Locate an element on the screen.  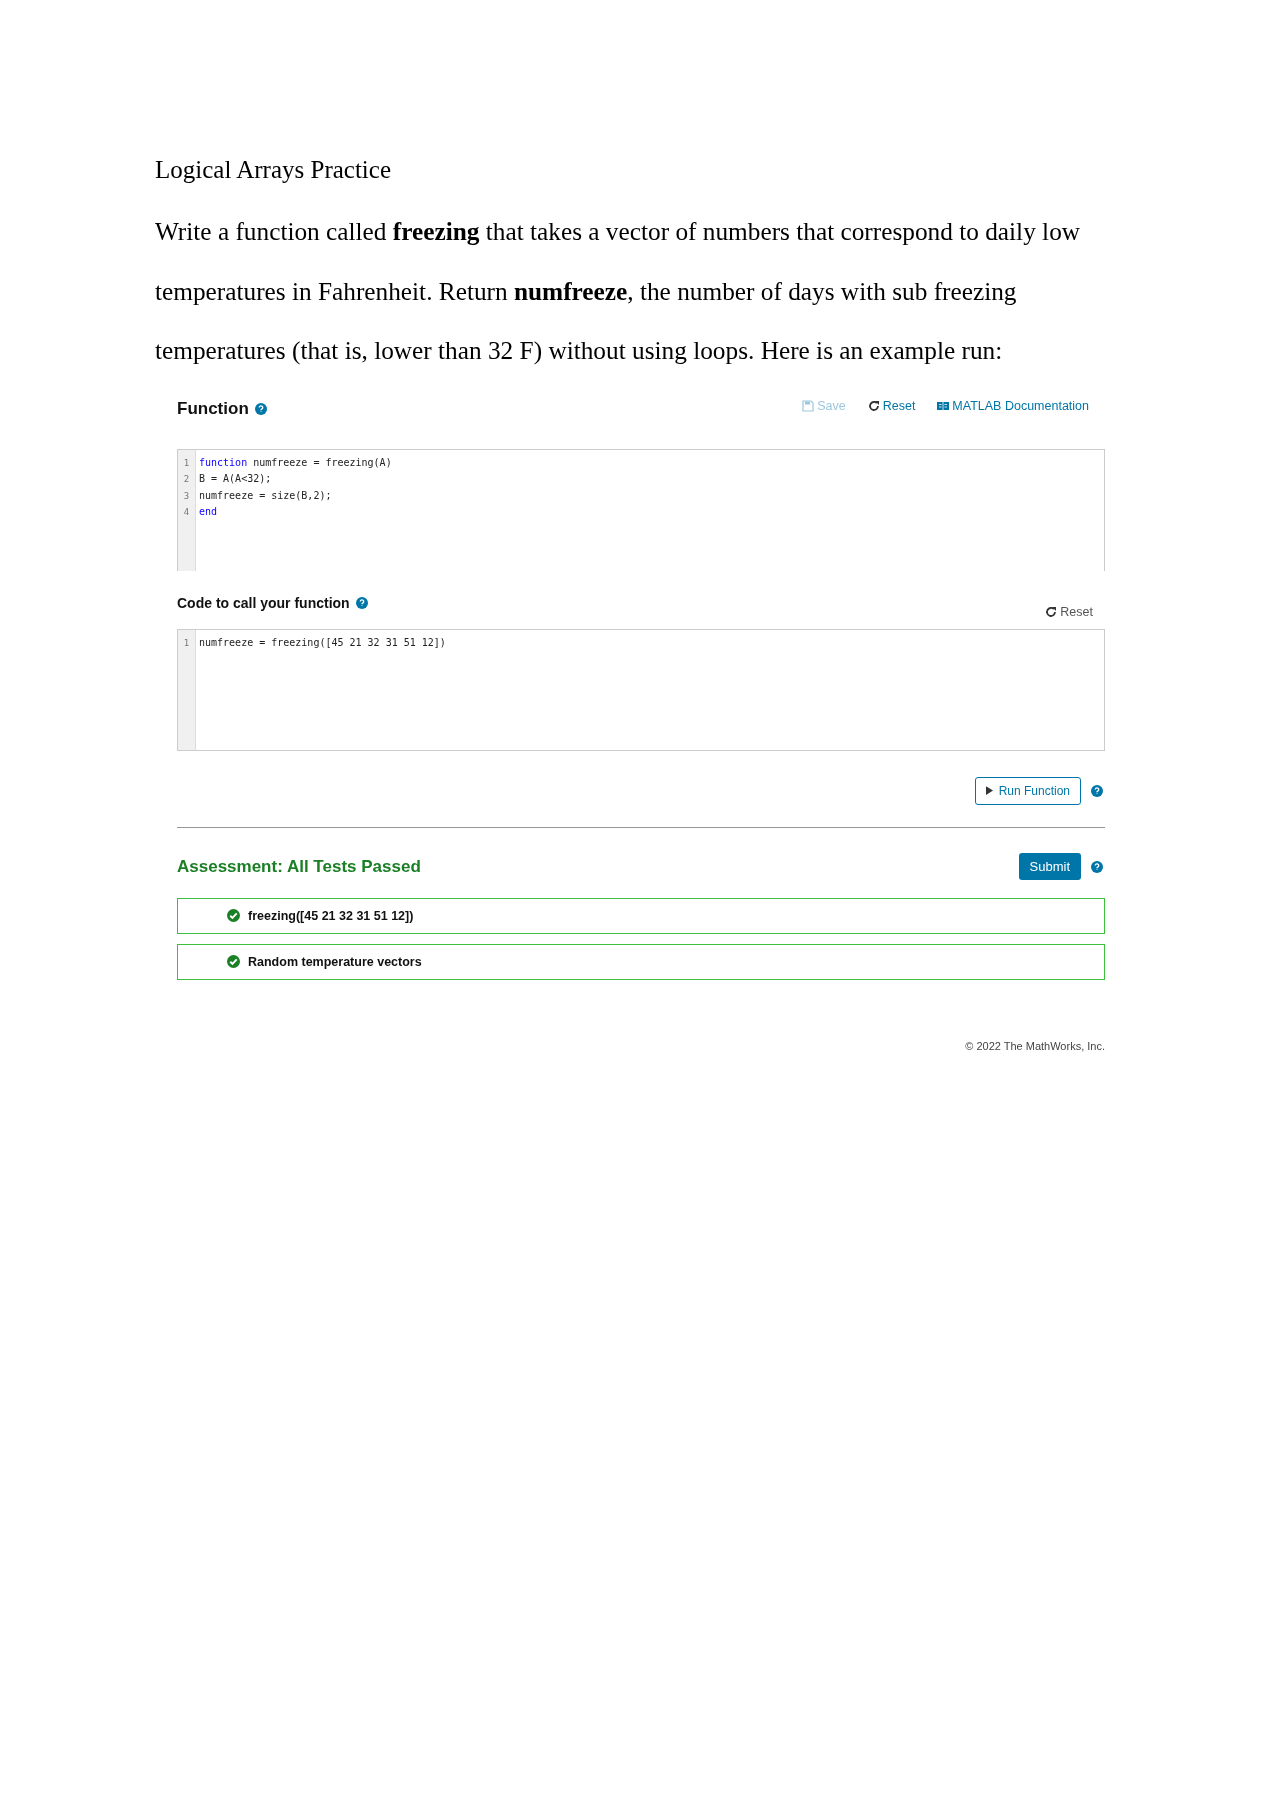
code-editor: 1 2 3 4 function numfreeze = freezing(A) B = A(A<32); numfreeze = size(B,2); end is located at coordinates (641, 509).